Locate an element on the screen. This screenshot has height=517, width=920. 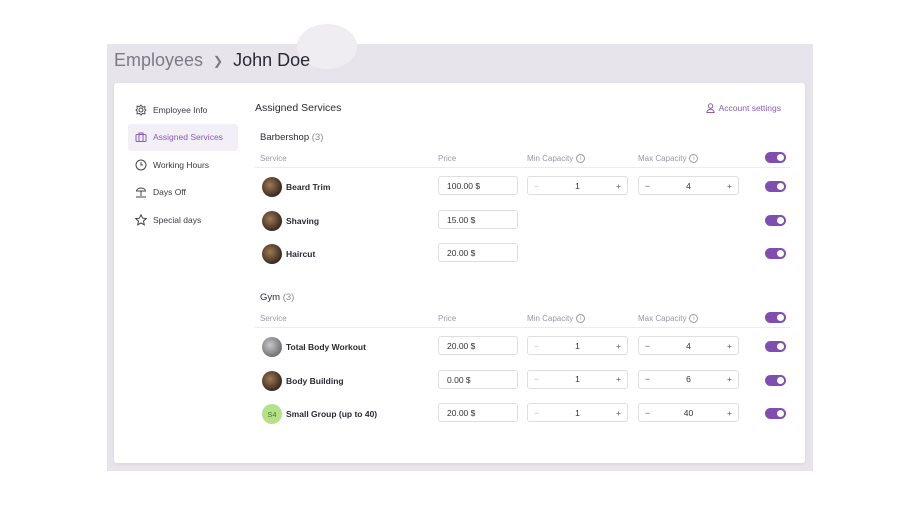
table-row: Haircut 20.00 $ is located at coordinates (522, 254).